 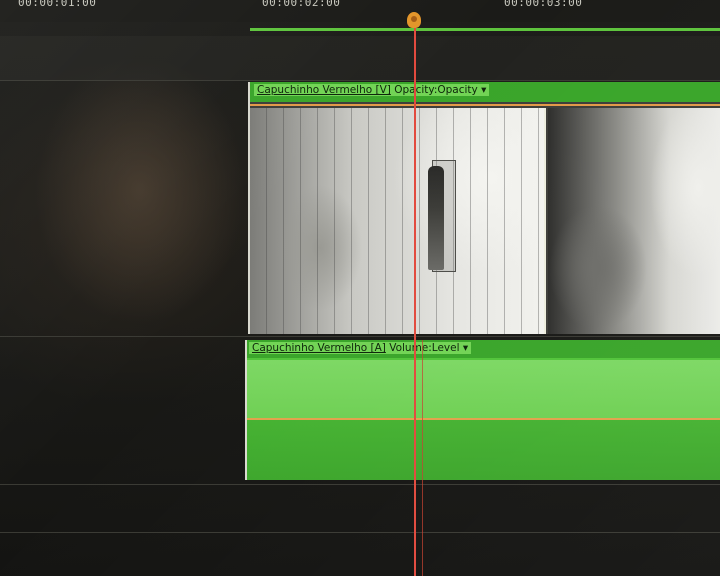 I want to click on playhead-line, so click(x=415, y=299).